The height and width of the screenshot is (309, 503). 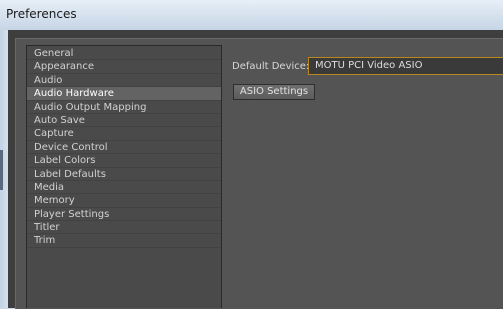 I want to click on sidebar-item-player-settings: Player Settings, so click(x=124, y=215).